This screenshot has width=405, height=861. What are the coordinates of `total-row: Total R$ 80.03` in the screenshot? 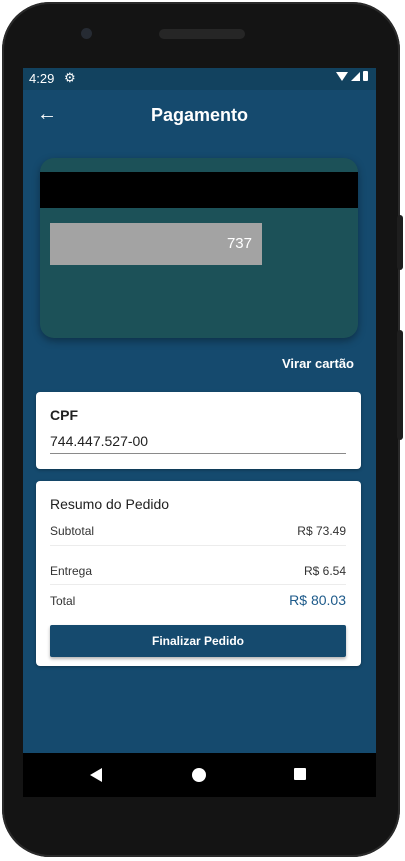 It's located at (198, 600).